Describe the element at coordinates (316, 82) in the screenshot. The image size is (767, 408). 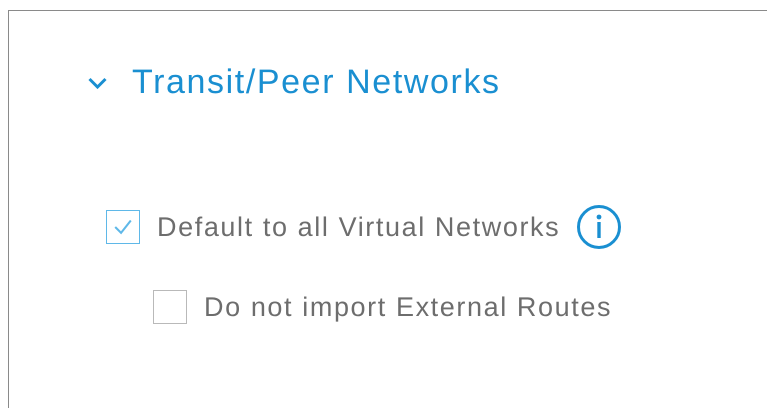
I see `section-title: Transit/Peer Networks` at that location.